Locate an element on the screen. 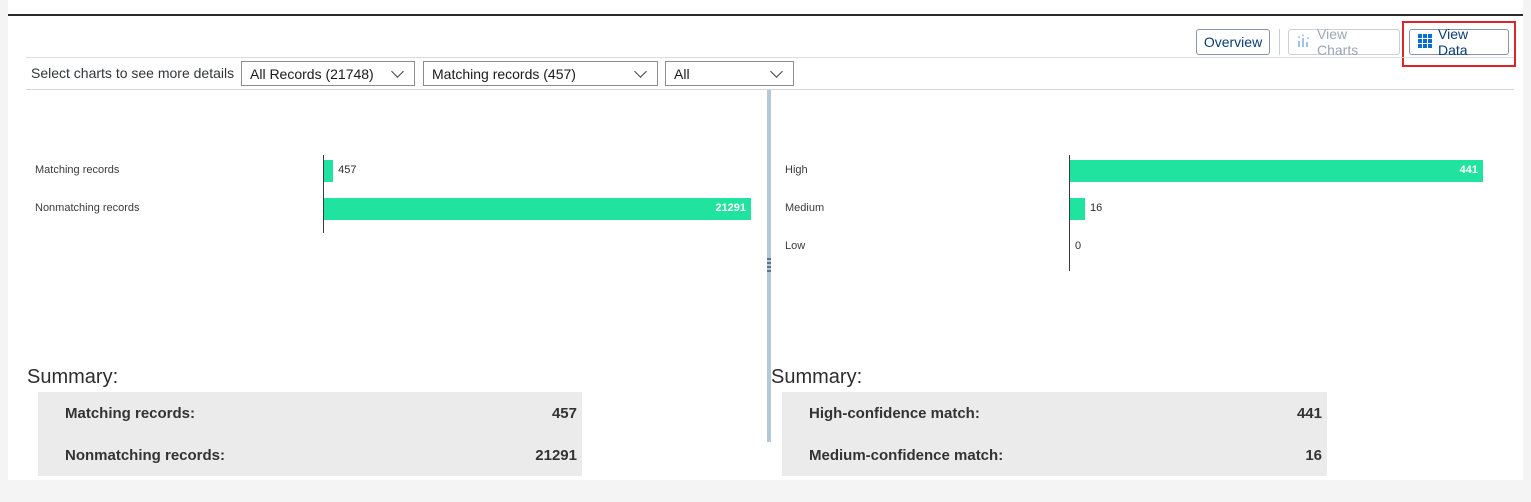 The height and width of the screenshot is (502, 1531). category-label: Low is located at coordinates (795, 246).